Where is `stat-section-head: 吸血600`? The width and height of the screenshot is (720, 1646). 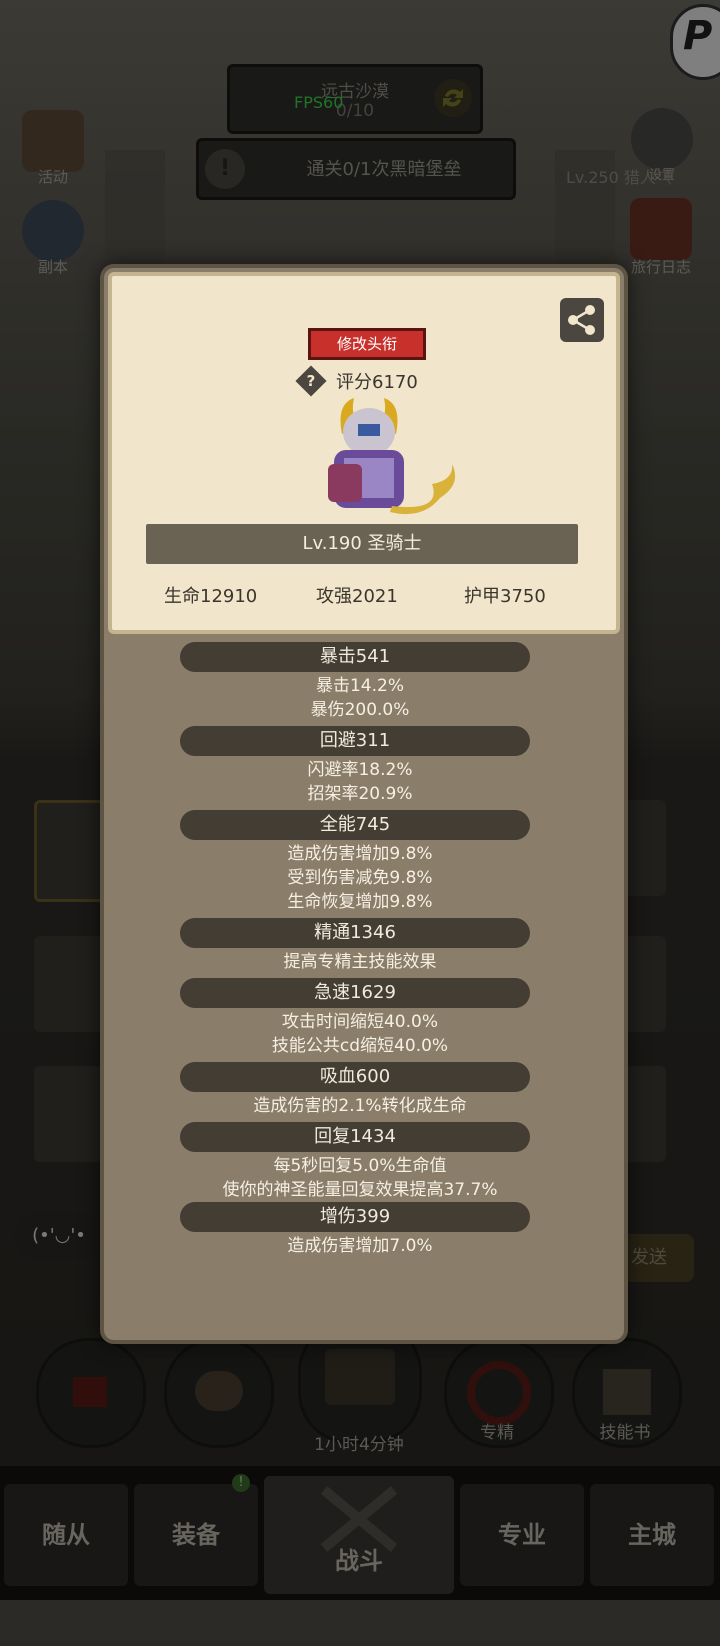
stat-section-head: 吸血600 is located at coordinates (355, 1077).